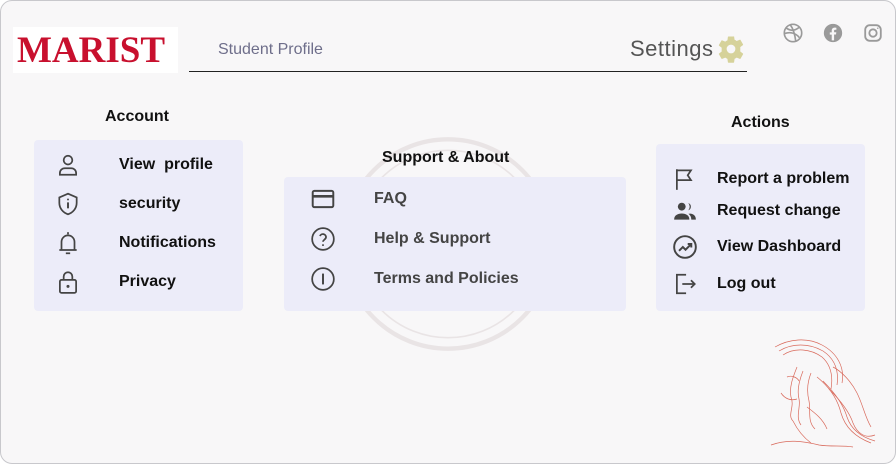  Describe the element at coordinates (783, 178) in the screenshot. I see `report-problem-label: Report a problem` at that location.